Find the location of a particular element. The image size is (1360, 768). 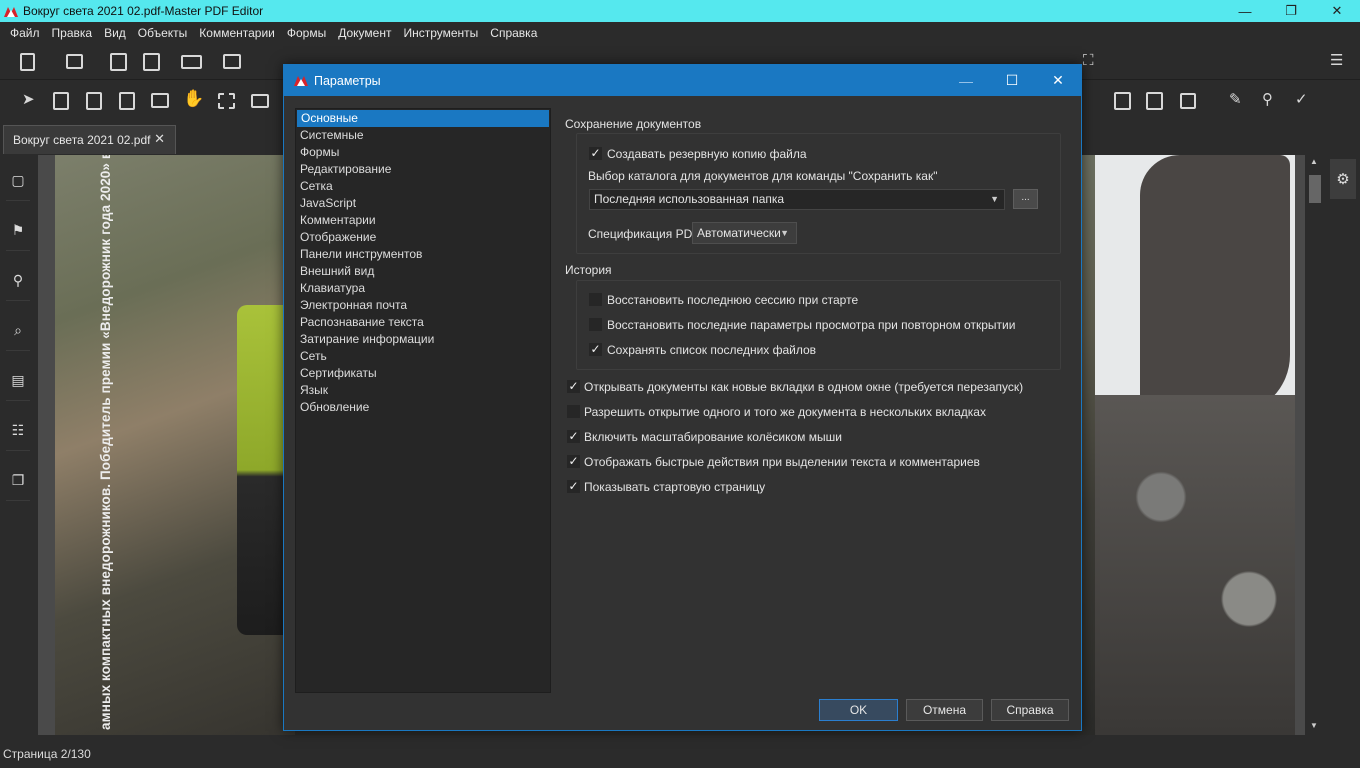

close-button: ✕ is located at coordinates (1337, 11).